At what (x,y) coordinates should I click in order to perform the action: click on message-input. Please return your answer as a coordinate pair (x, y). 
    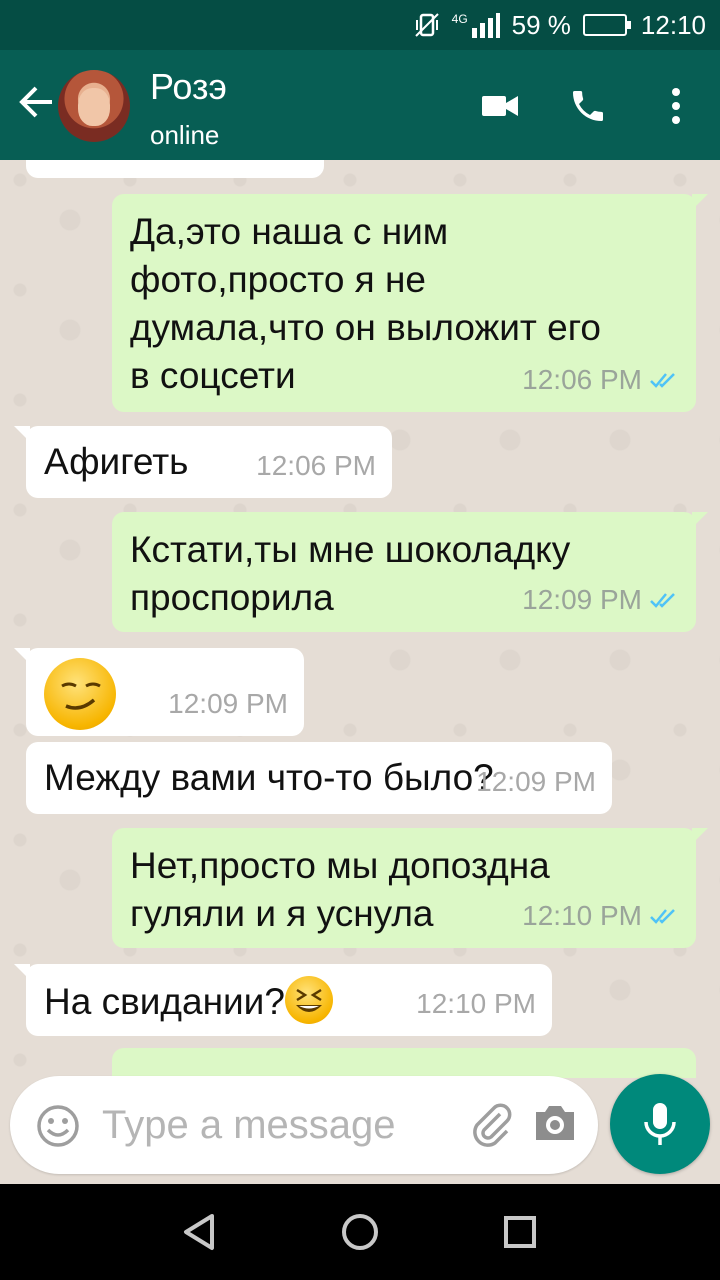
    Looking at the image, I should click on (282, 1125).